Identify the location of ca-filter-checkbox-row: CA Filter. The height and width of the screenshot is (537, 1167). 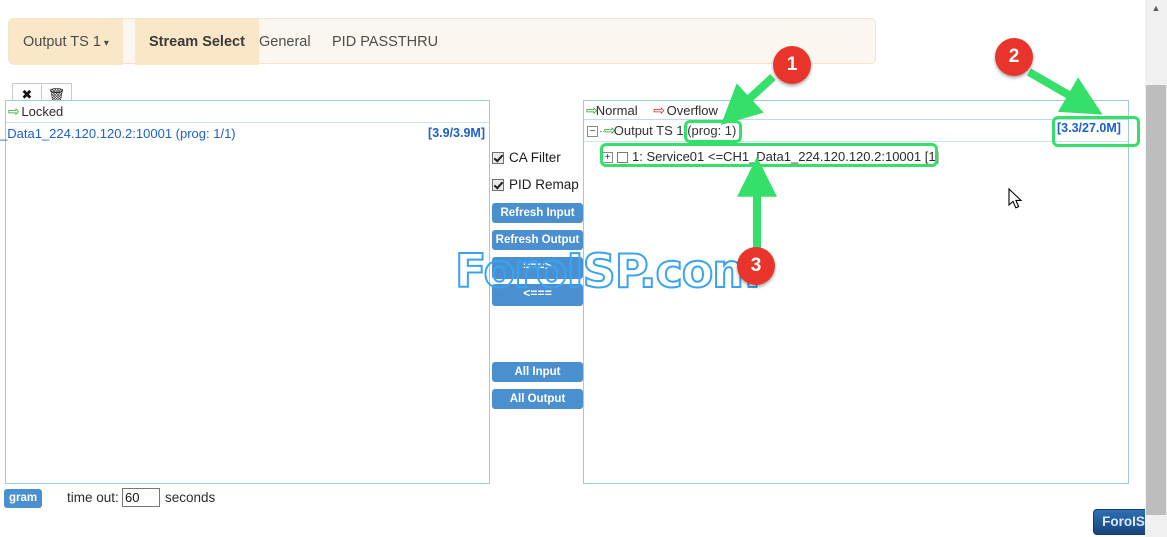
(526, 157).